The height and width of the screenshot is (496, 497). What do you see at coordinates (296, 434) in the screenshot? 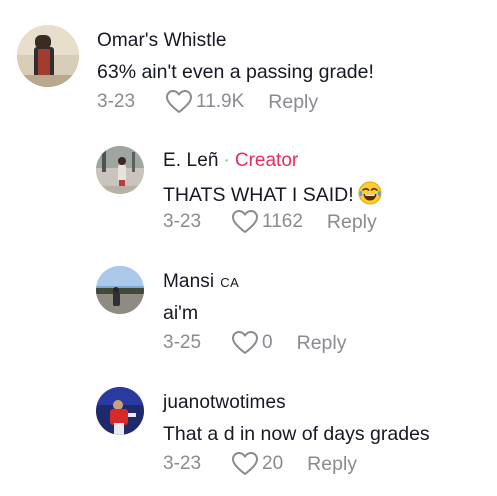
I see `comment-text: That a d in now of days grades` at bounding box center [296, 434].